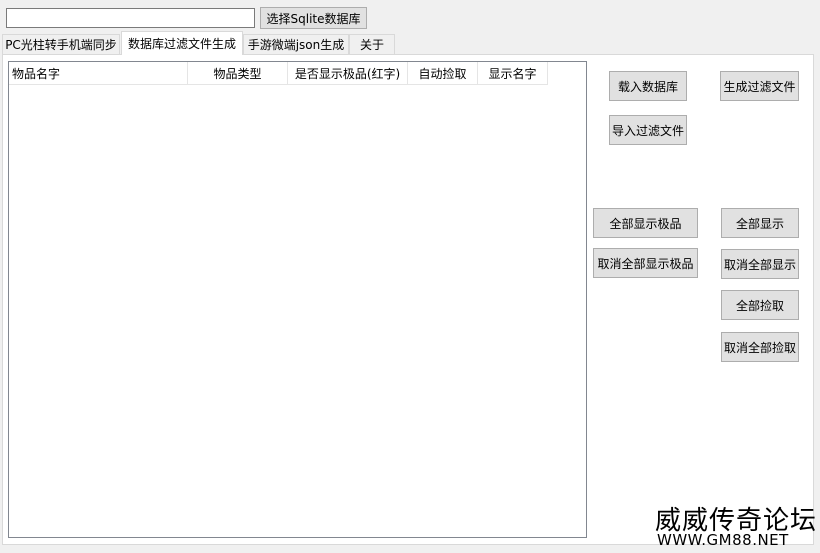 This screenshot has width=820, height=553. I want to click on pick-all-button: 全部捡取, so click(760, 305).